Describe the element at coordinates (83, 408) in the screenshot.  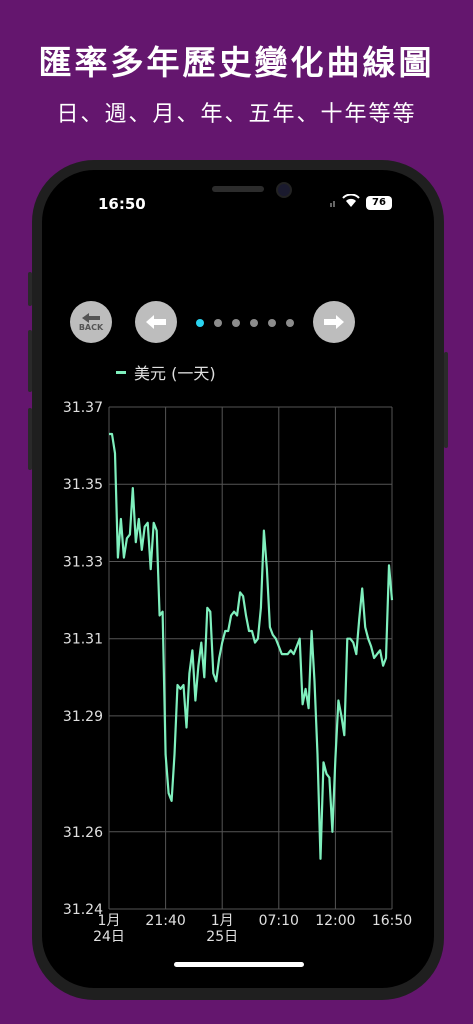
I see `y-tick-label: 31.37` at that location.